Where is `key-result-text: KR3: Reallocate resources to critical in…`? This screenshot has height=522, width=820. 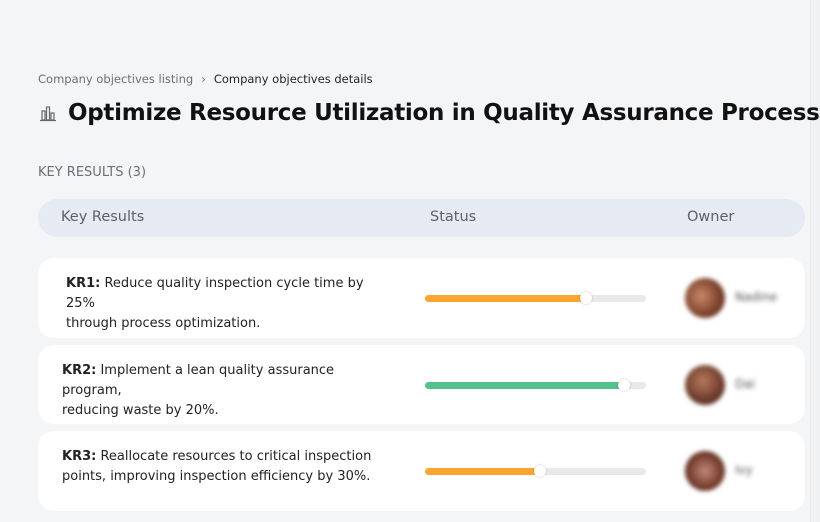 key-result-text: KR3: Reallocate resources to critical in… is located at coordinates (227, 467).